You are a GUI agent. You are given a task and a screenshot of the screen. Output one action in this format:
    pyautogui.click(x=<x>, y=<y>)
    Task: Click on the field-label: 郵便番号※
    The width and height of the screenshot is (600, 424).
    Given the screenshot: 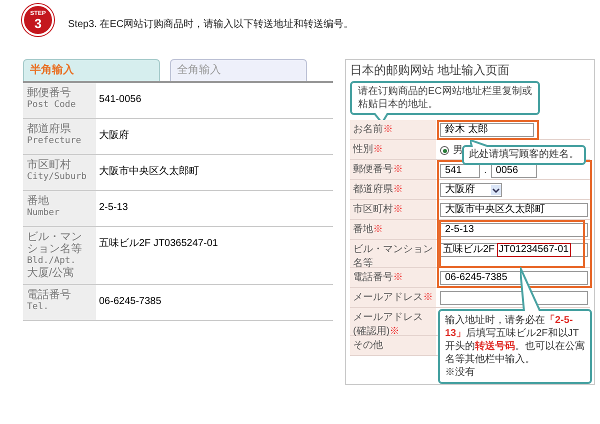 What is the action you would take?
    pyautogui.click(x=378, y=169)
    